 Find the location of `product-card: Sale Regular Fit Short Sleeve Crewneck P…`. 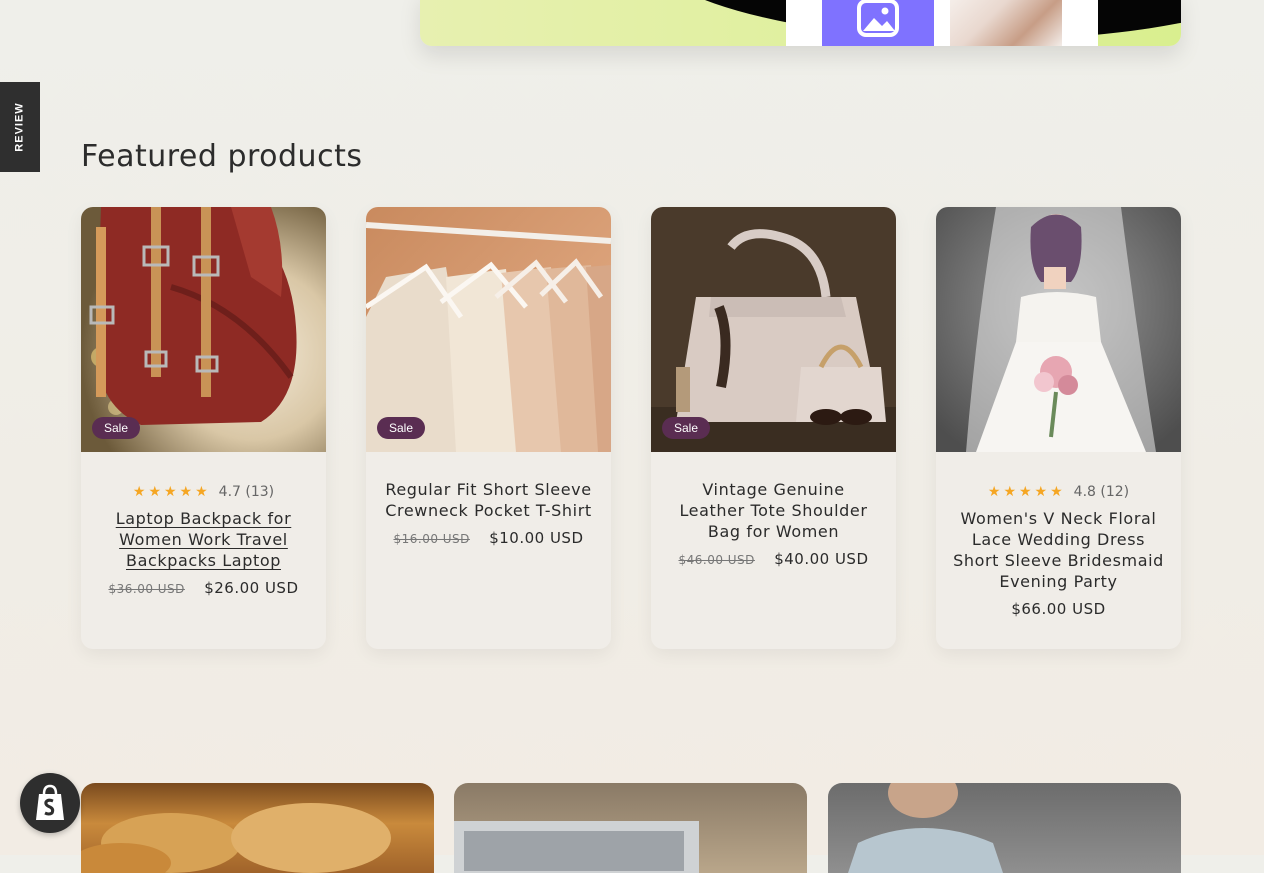

product-card: Sale Regular Fit Short Sleeve Crewneck P… is located at coordinates (488, 428).